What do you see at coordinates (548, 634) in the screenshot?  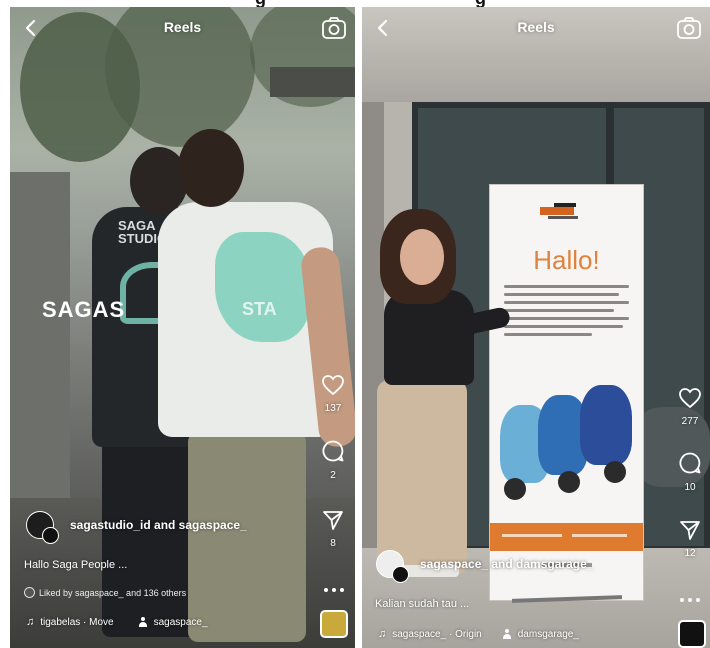 I see `tagged-user: damsgarage_` at bounding box center [548, 634].